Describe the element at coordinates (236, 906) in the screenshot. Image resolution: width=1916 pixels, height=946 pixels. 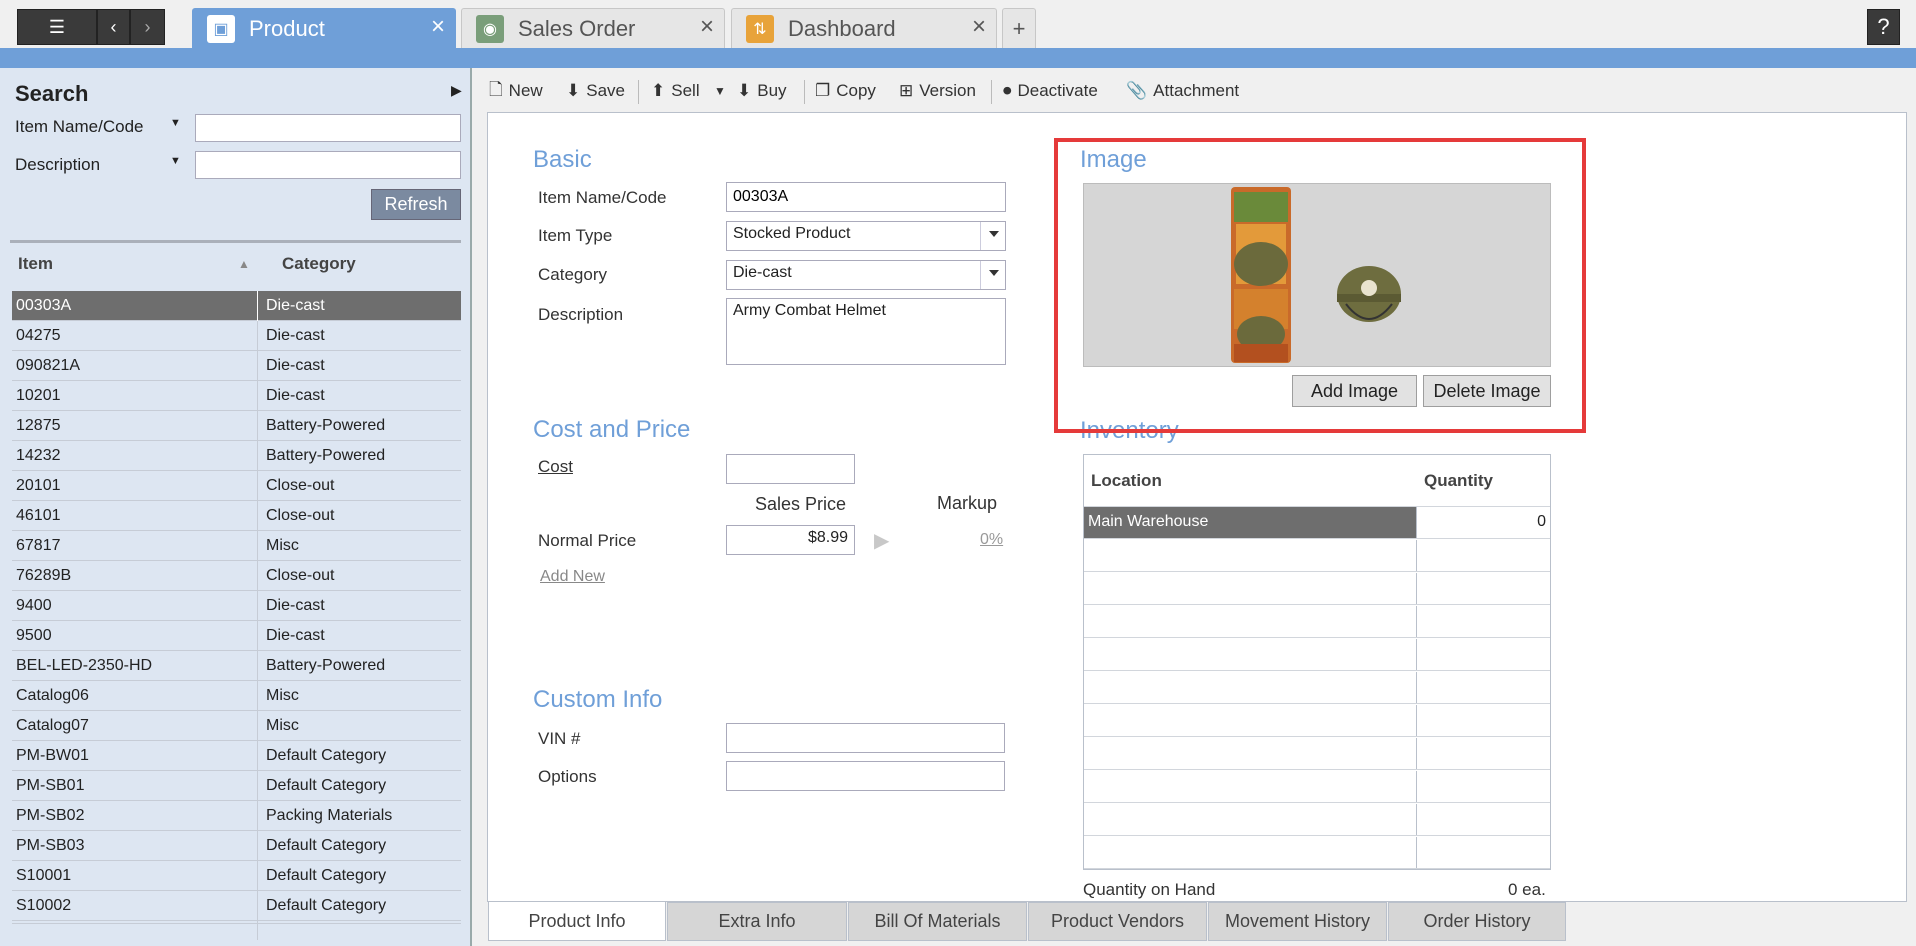
I see `table-row: S10002 Default Category` at that location.